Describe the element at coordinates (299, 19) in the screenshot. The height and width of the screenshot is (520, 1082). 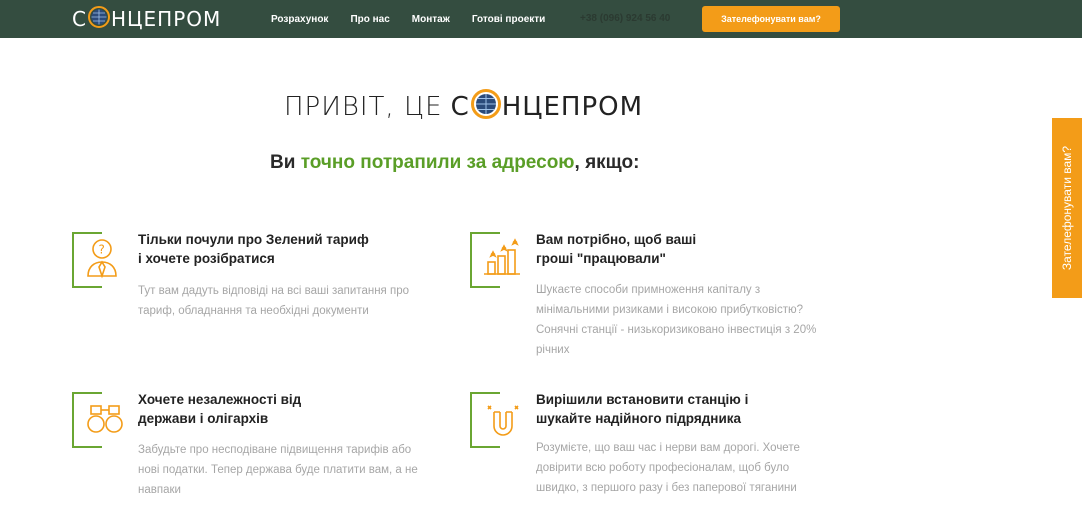
I see `nav-link-calculation: Розрахунок` at that location.